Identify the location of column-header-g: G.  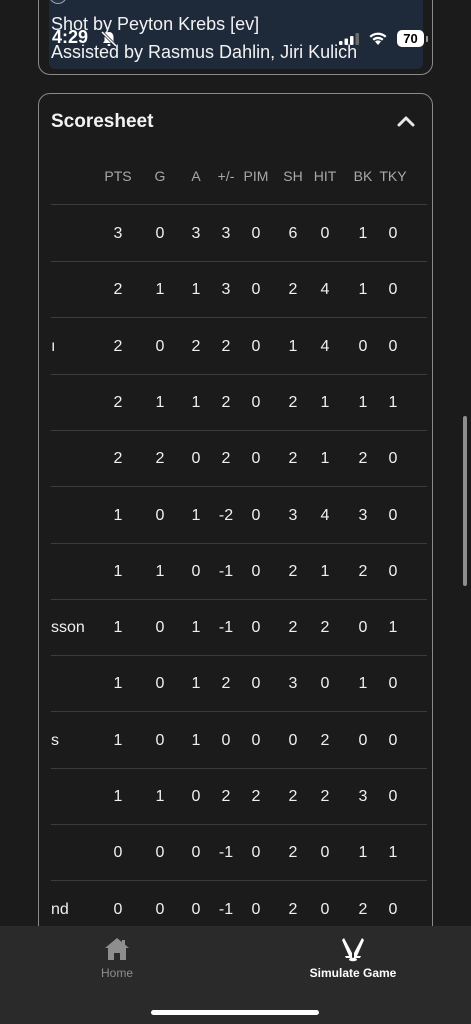
(160, 176).